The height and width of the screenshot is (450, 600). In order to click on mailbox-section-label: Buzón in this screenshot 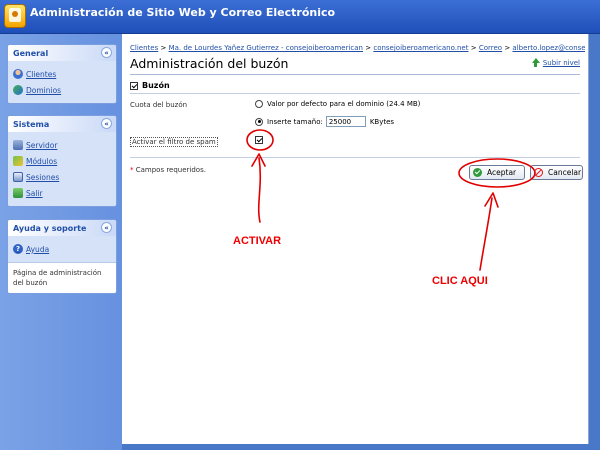, I will do `click(156, 85)`.